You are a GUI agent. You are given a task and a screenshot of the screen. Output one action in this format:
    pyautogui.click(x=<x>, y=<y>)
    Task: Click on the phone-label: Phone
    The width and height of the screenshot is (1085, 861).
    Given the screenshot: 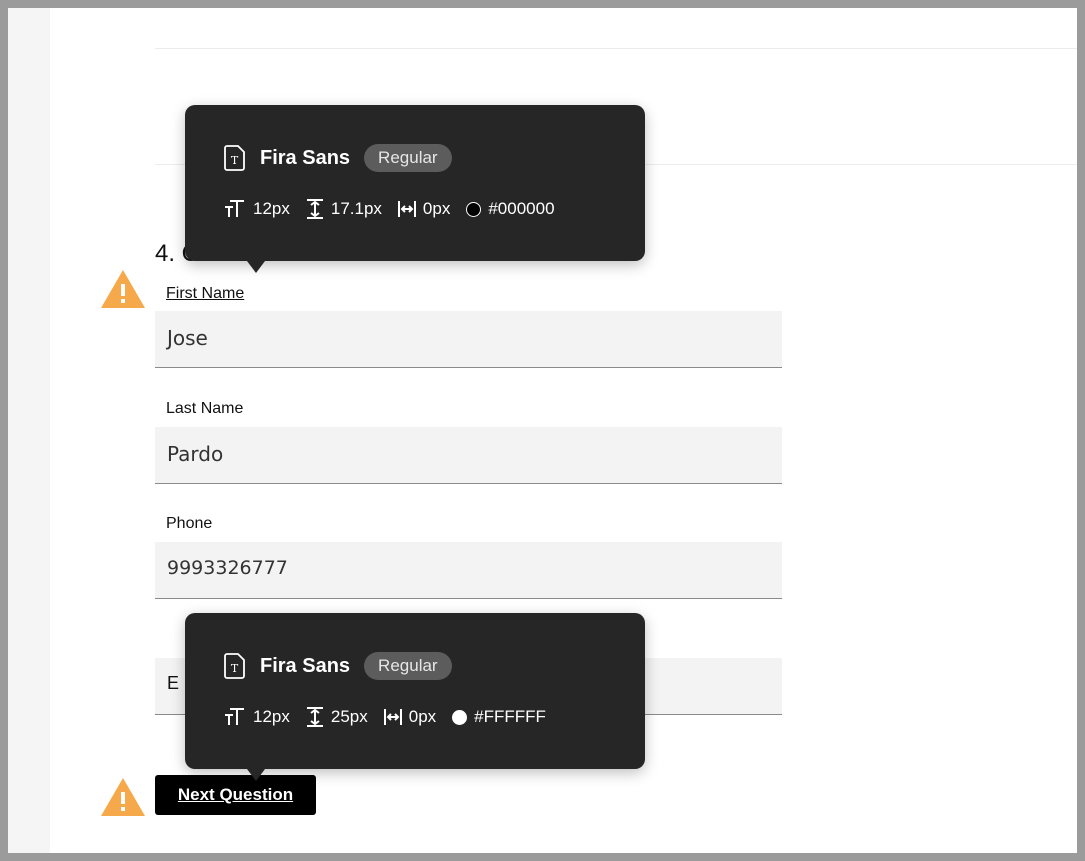 What is the action you would take?
    pyautogui.click(x=189, y=523)
    